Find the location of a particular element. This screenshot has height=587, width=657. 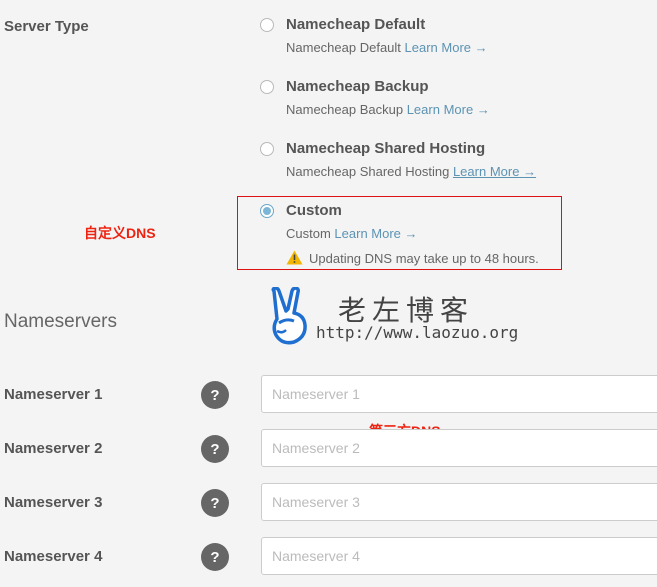

nameserver-row-2: Nameserver 2 ? is located at coordinates (328, 449).